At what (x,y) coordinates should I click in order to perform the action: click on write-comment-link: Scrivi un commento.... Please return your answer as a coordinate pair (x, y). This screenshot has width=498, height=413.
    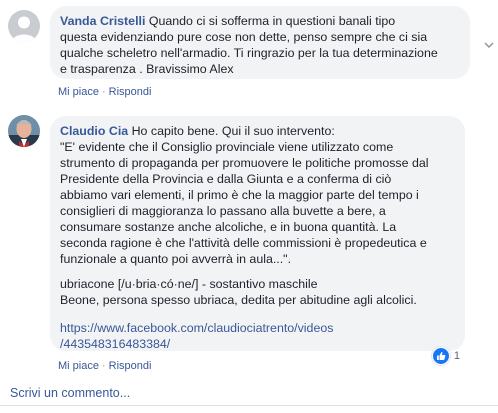
    Looking at the image, I should click on (70, 393).